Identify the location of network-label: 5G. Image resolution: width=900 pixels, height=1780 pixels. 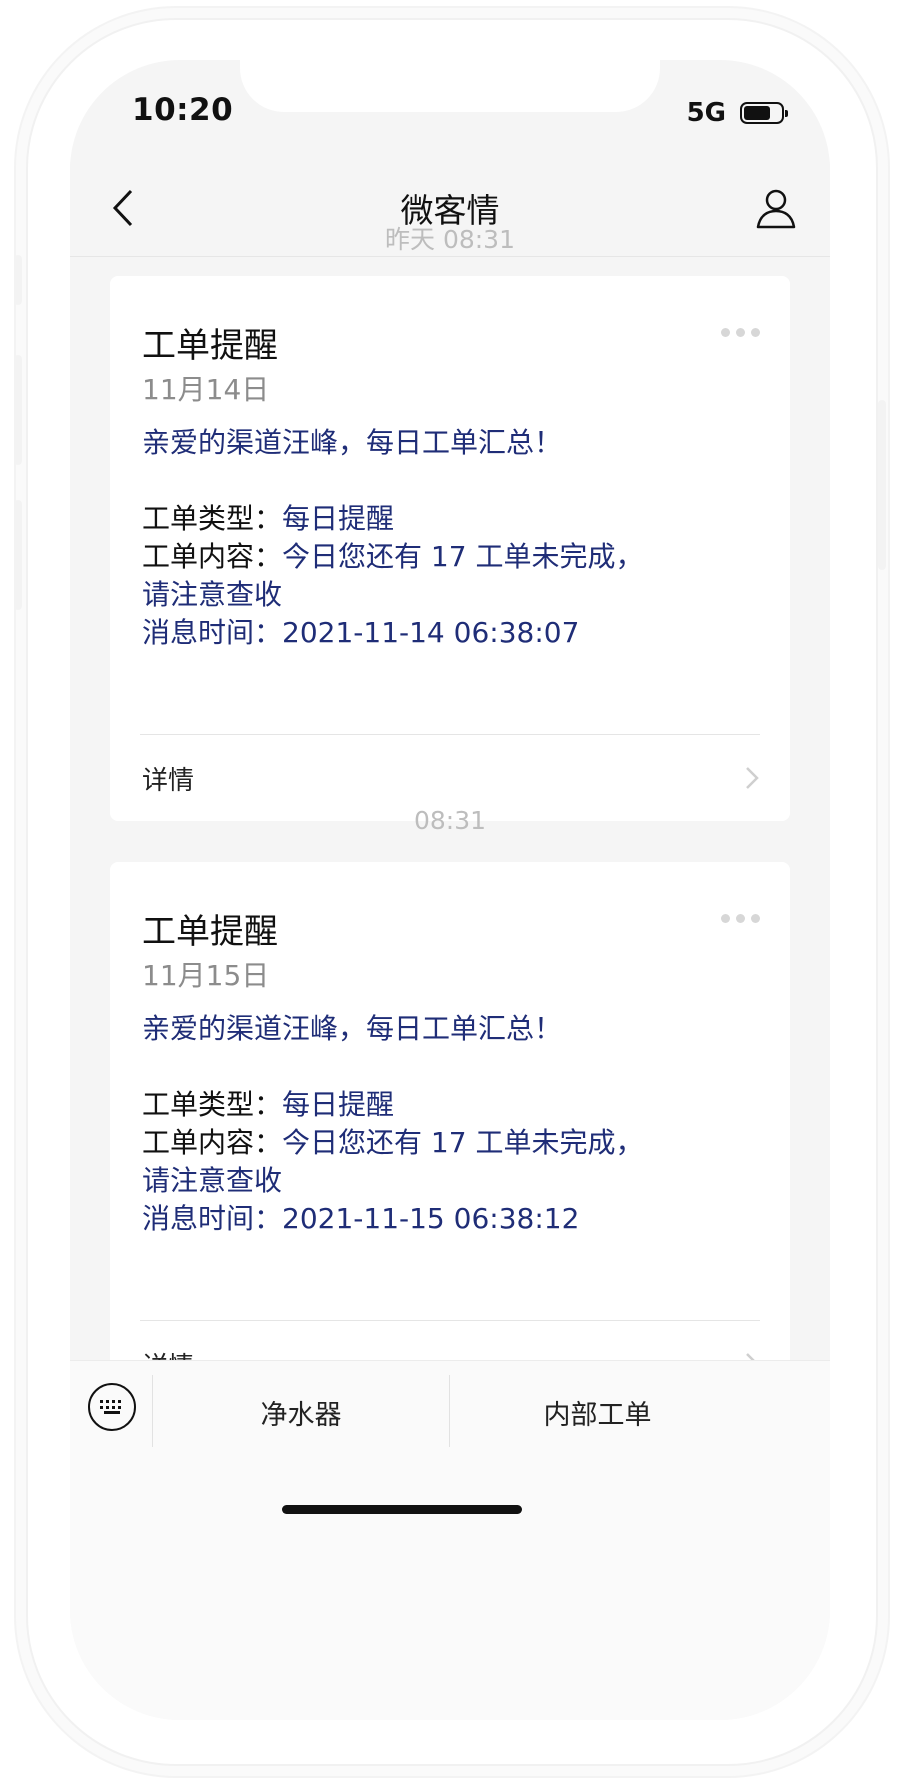
(706, 113).